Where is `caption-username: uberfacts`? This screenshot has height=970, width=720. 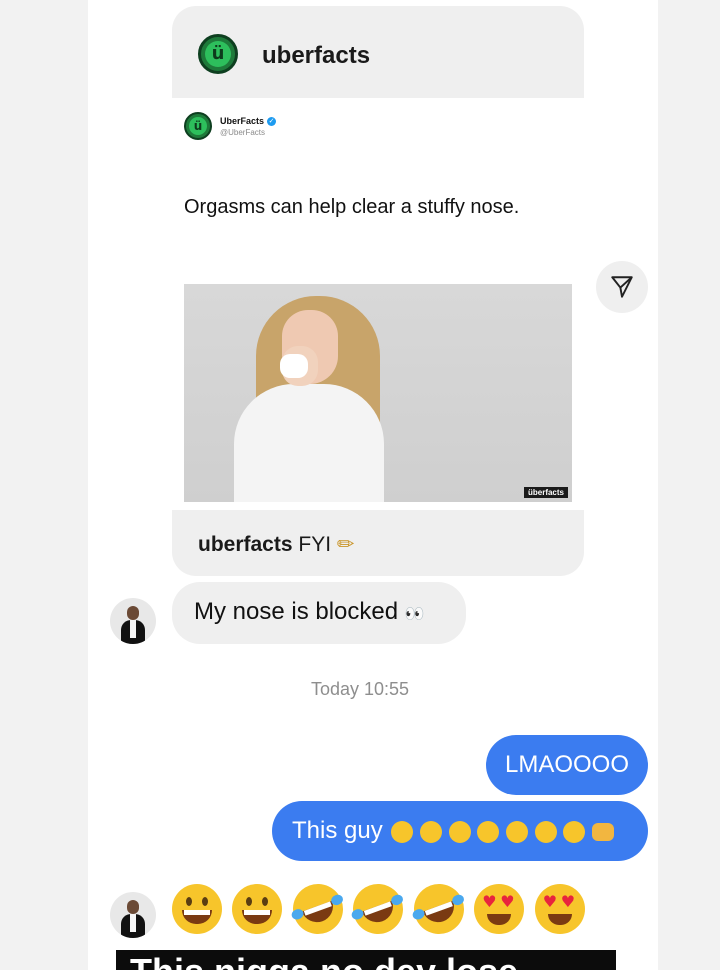
caption-username: uberfacts is located at coordinates (245, 544).